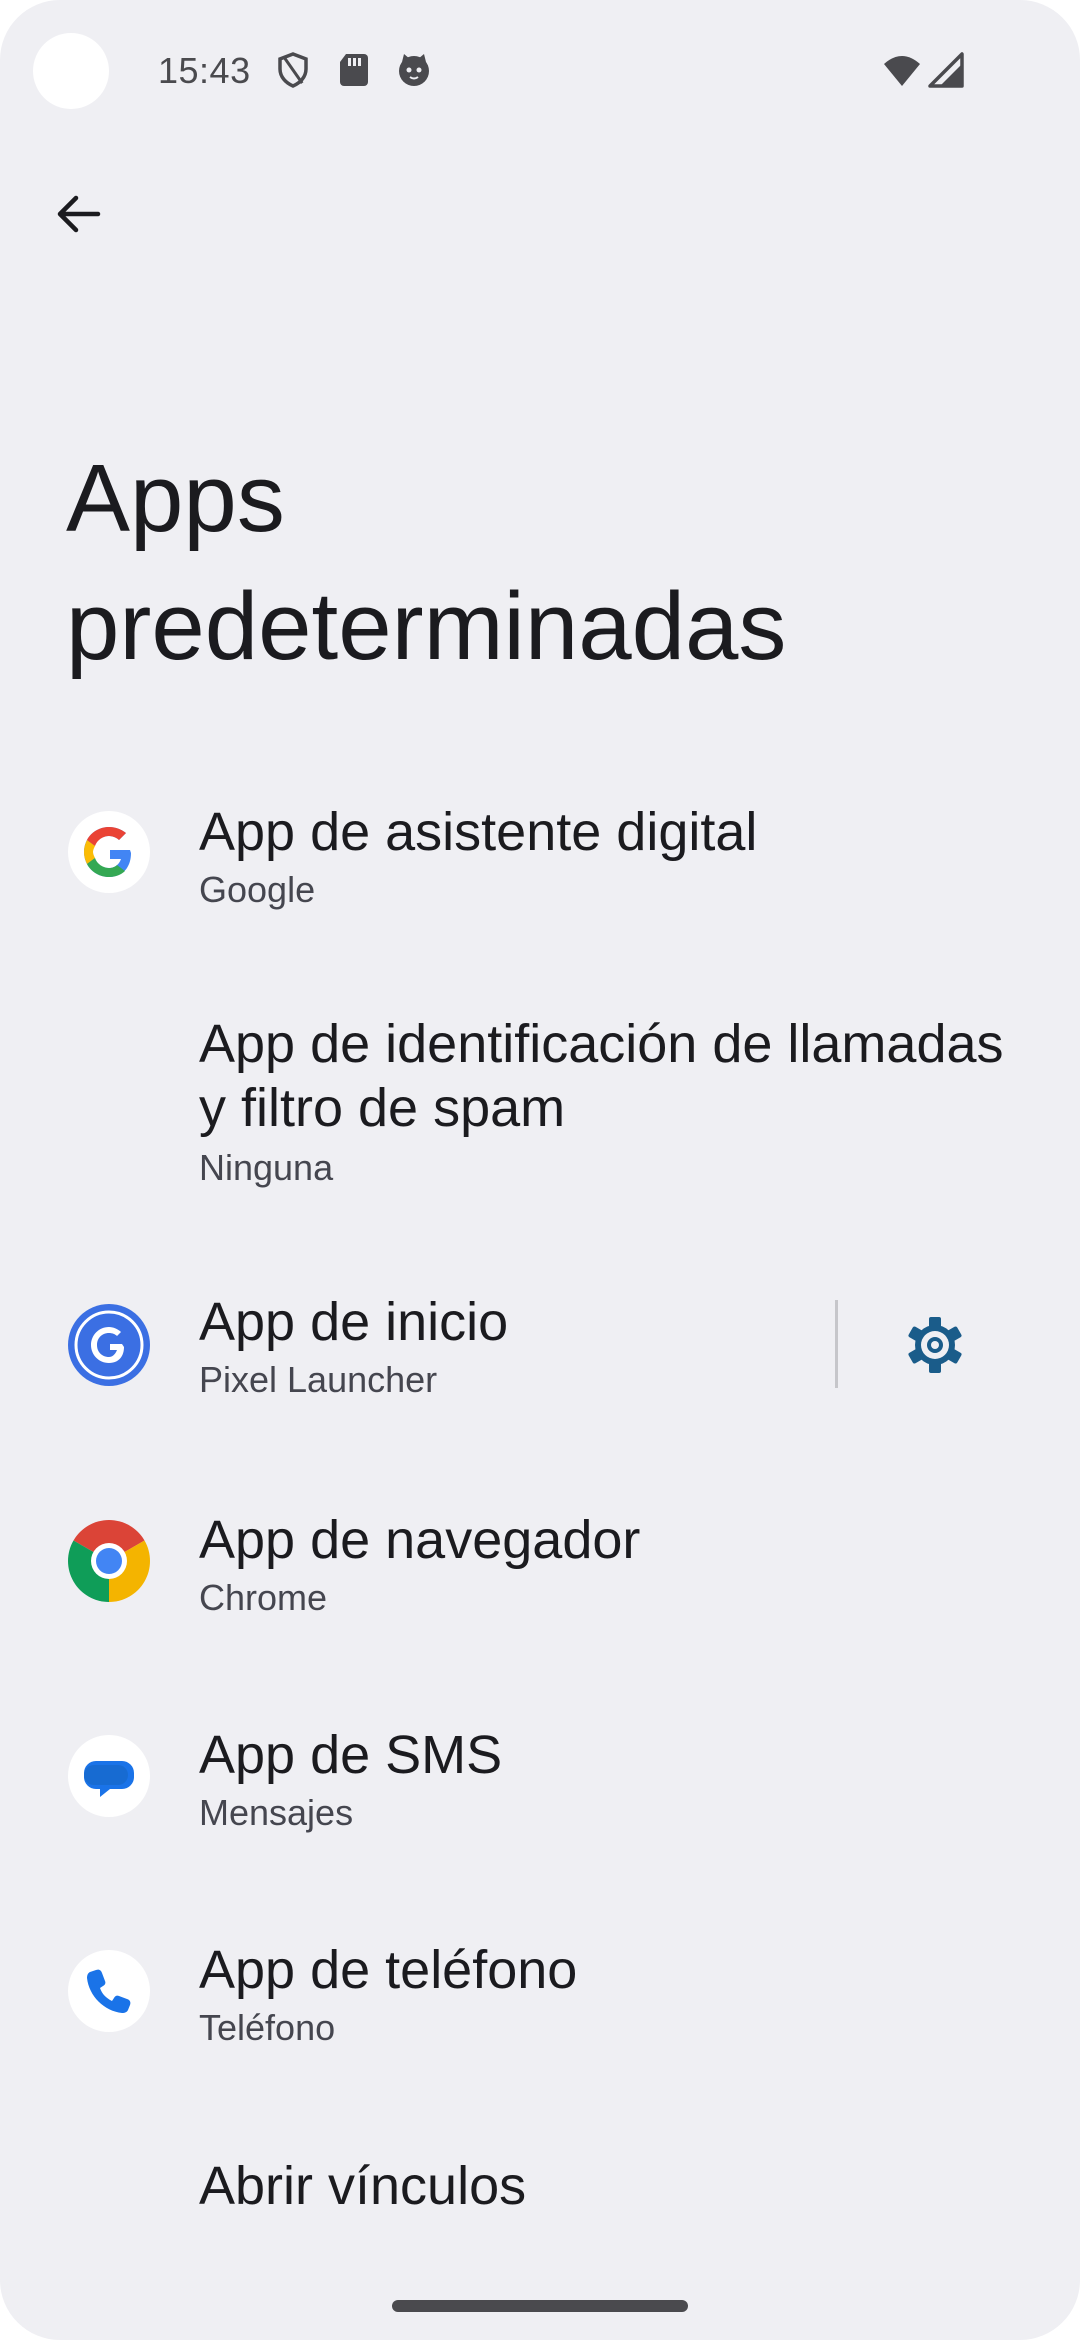 This screenshot has width=1080, height=2340. What do you see at coordinates (540, 70) in the screenshot?
I see `status-bar: 15:43` at bounding box center [540, 70].